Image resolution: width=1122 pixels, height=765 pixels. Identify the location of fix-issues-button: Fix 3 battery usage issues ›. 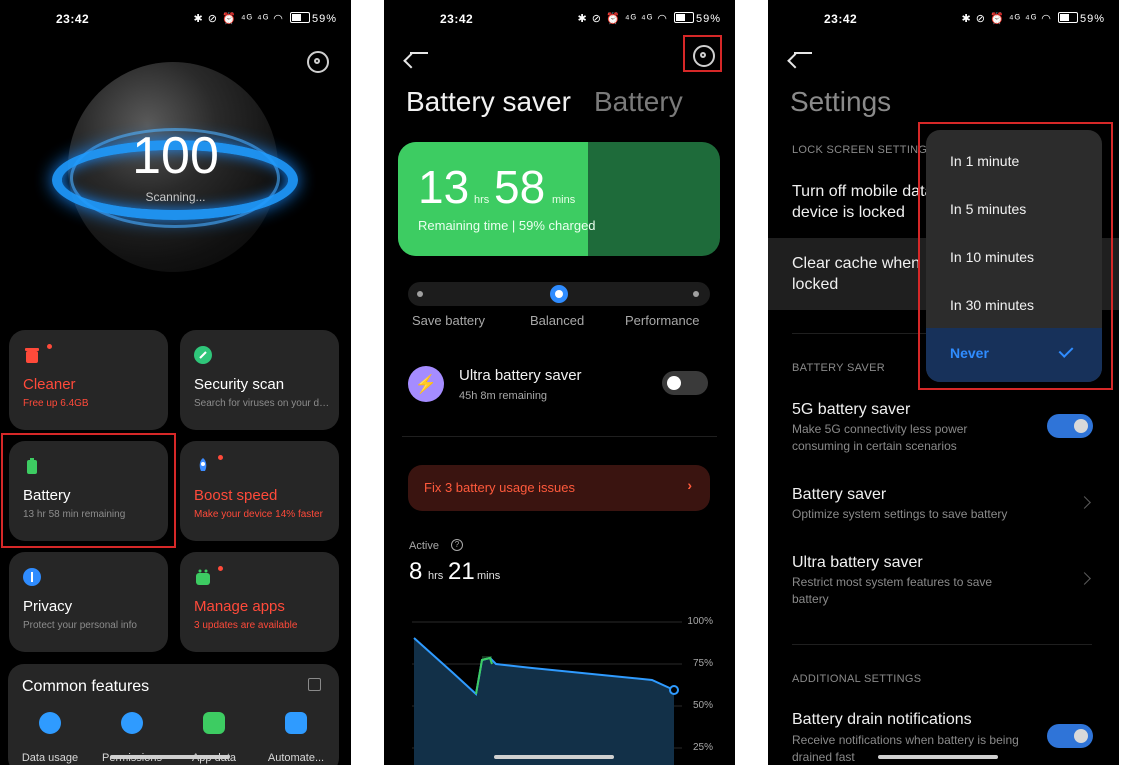
(559, 488).